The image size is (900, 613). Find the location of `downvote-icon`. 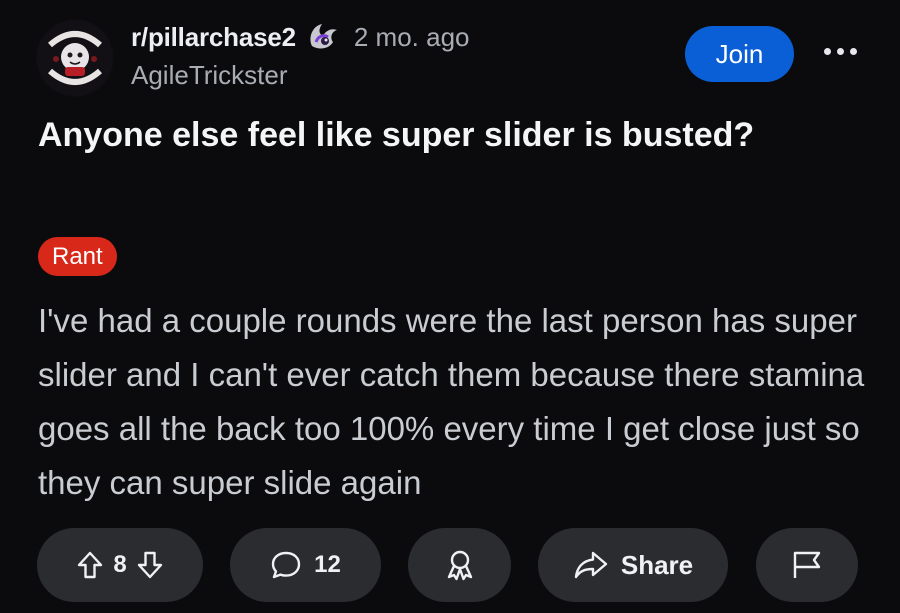

downvote-icon is located at coordinates (150, 565).